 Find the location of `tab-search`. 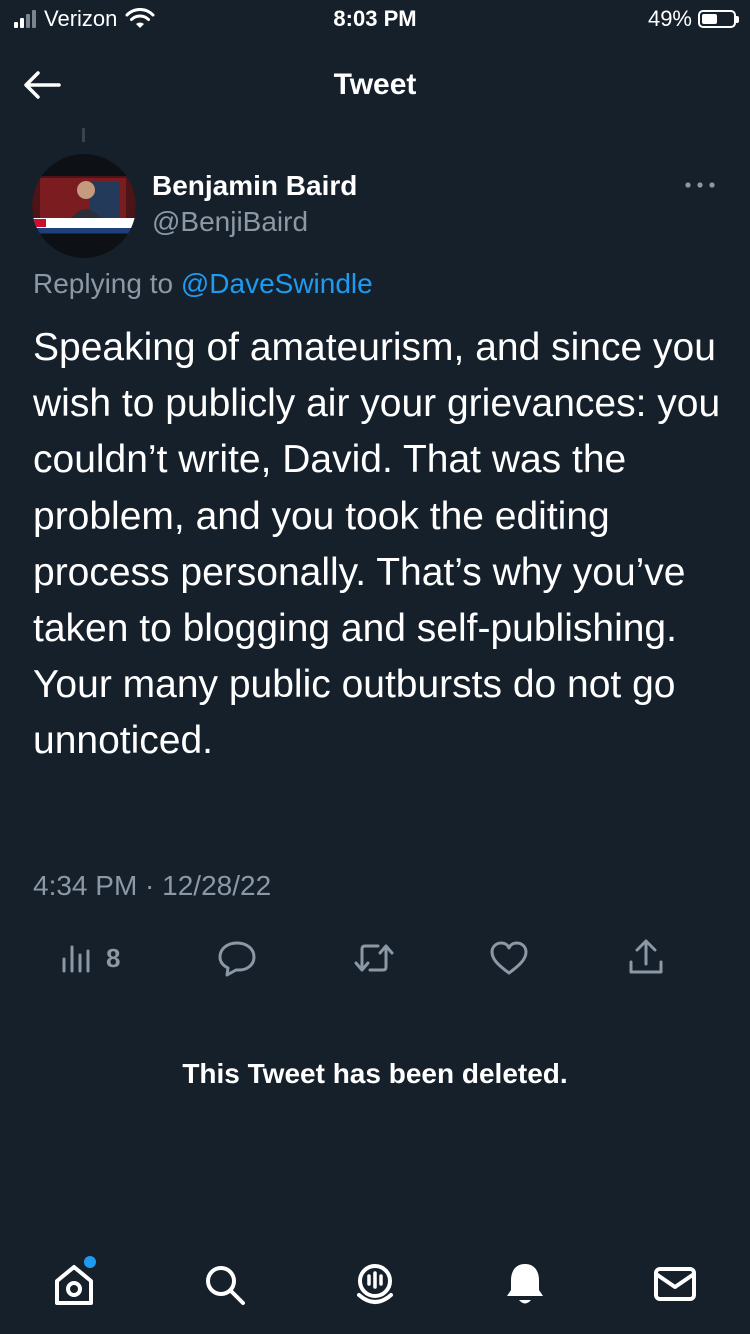

tab-search is located at coordinates (224, 1284).